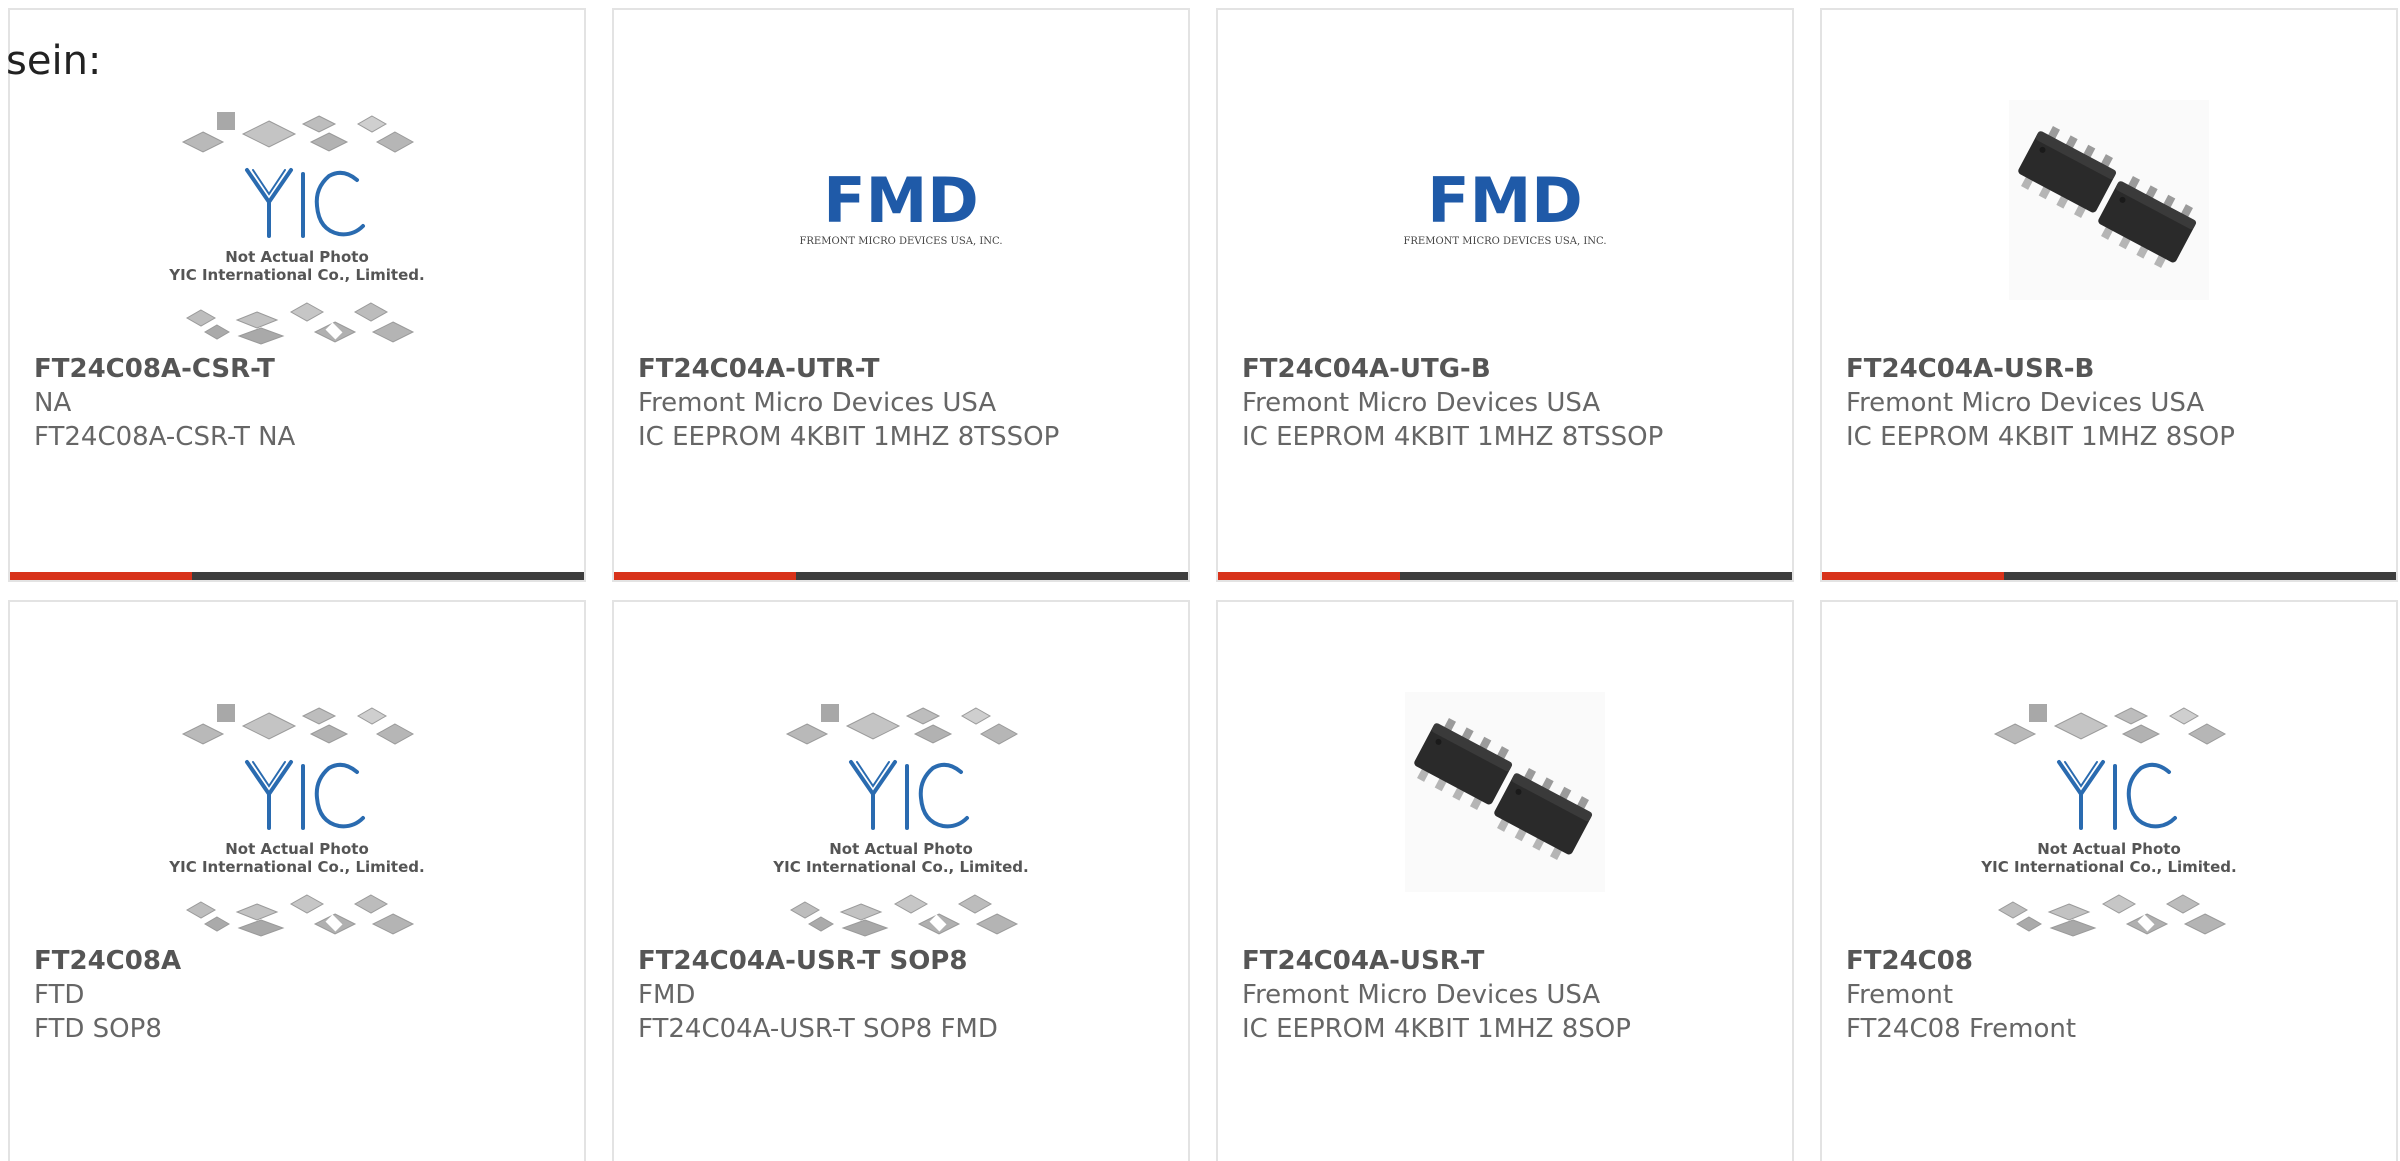 The height and width of the screenshot is (1161, 2400). I want to click on product-manufacturer: Fremont, so click(1900, 995).